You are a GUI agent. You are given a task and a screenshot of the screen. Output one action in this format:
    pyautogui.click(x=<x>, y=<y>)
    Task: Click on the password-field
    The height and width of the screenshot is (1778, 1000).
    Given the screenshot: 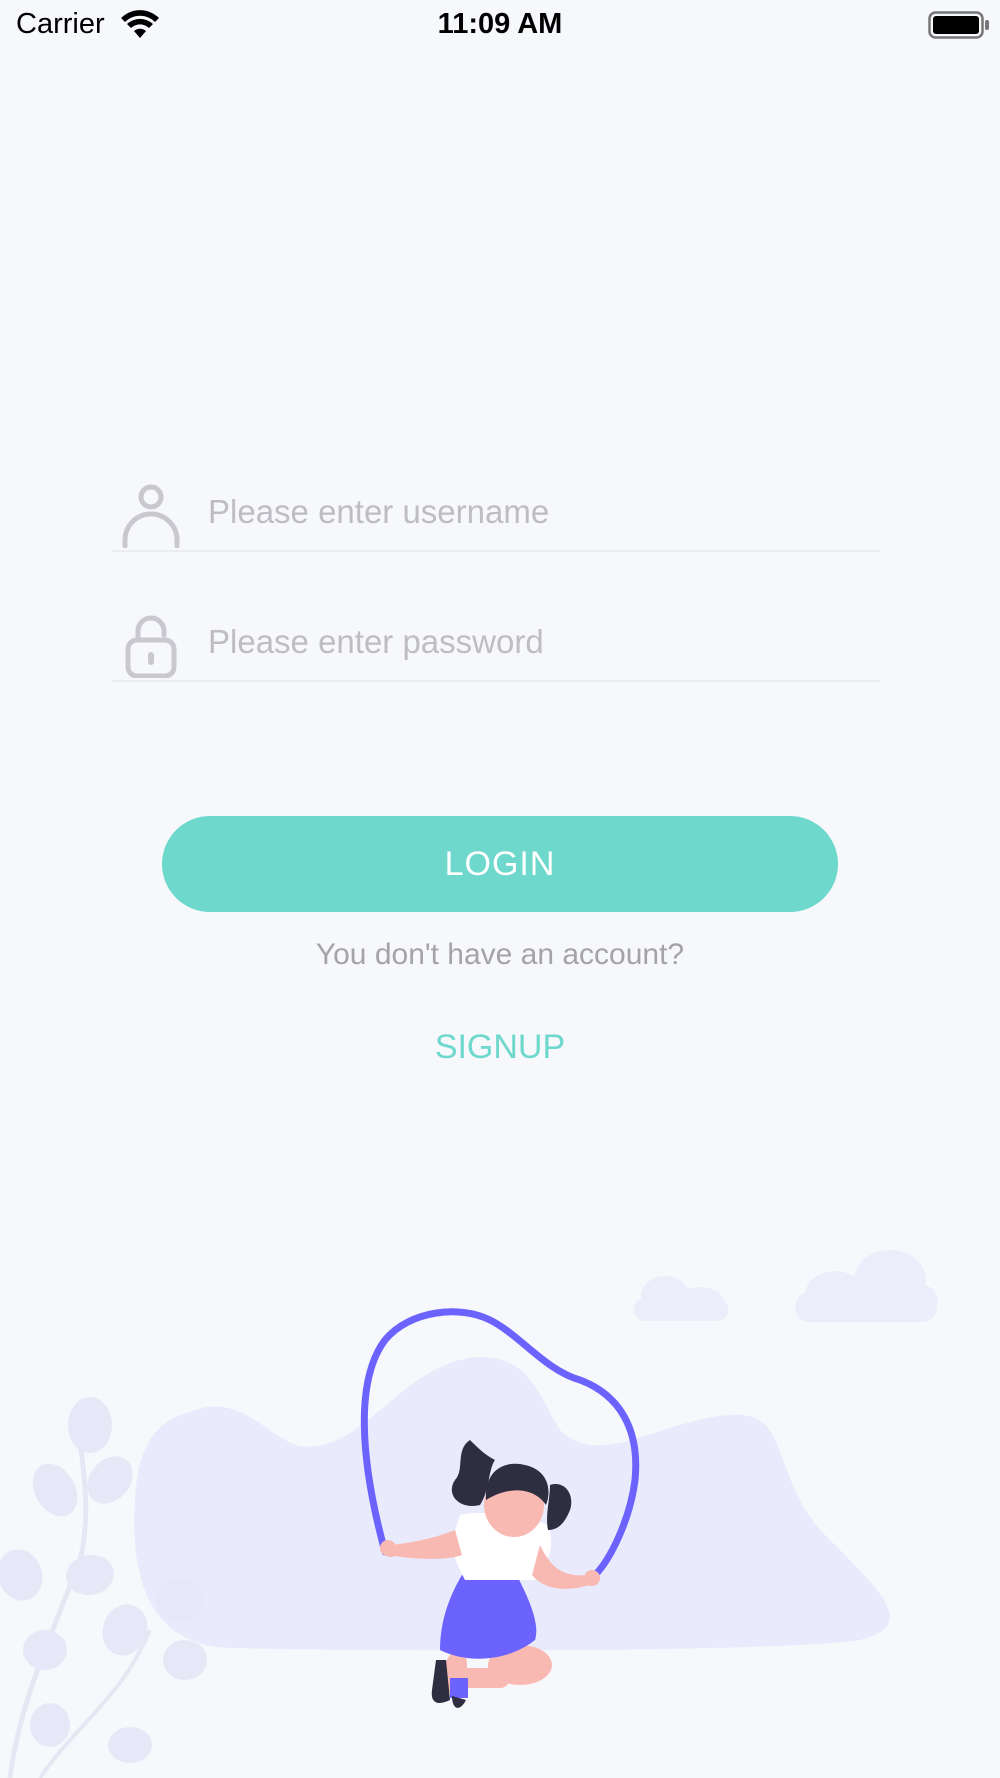 What is the action you would take?
    pyautogui.click(x=496, y=645)
    